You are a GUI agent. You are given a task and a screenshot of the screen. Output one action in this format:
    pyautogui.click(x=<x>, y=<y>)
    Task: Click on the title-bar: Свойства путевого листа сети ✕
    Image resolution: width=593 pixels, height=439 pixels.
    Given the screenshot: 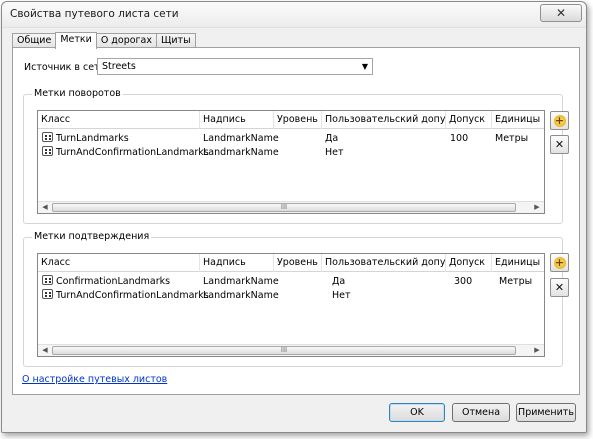 What is the action you would take?
    pyautogui.click(x=294, y=15)
    